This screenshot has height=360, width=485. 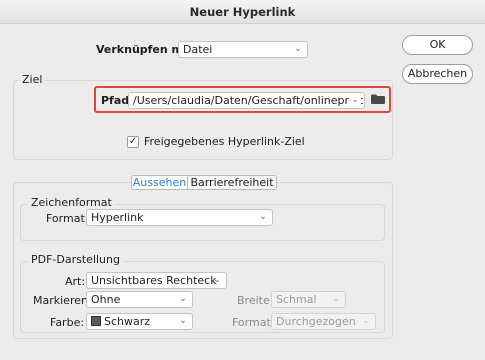 I want to click on shared-target-label: Freigegebenes Hyperlink-Ziel, so click(x=224, y=141).